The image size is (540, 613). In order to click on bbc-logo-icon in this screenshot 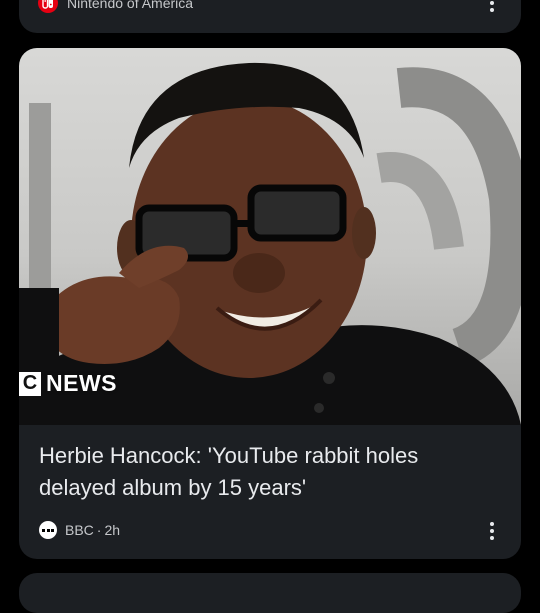, I will do `click(48, 530)`.